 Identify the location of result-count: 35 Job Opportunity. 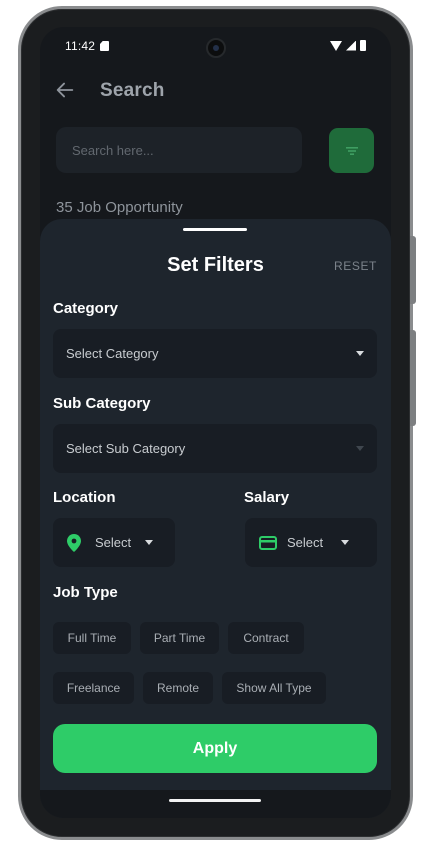
(119, 207).